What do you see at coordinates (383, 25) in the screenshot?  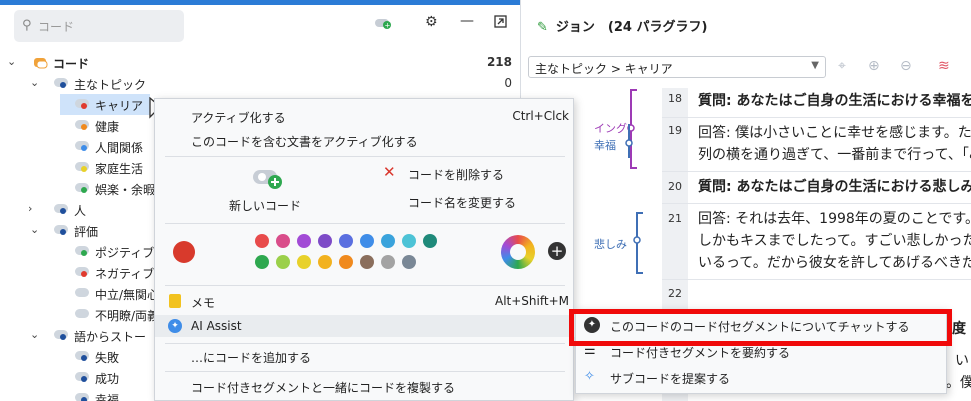 I see `new-code-toolbar-icon: +` at bounding box center [383, 25].